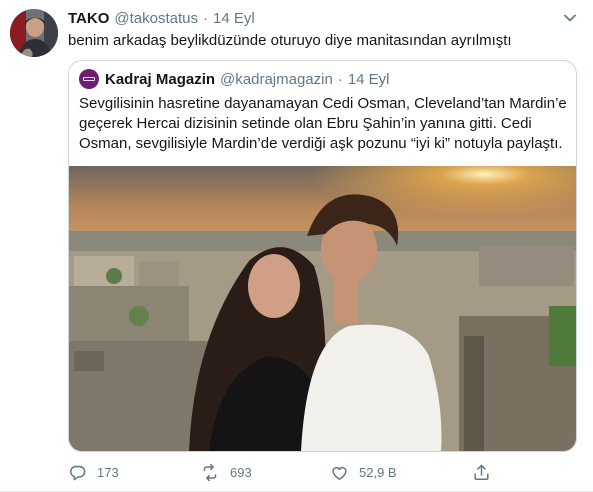  What do you see at coordinates (369, 79) in the screenshot?
I see `quote-date: 14 Eyl` at bounding box center [369, 79].